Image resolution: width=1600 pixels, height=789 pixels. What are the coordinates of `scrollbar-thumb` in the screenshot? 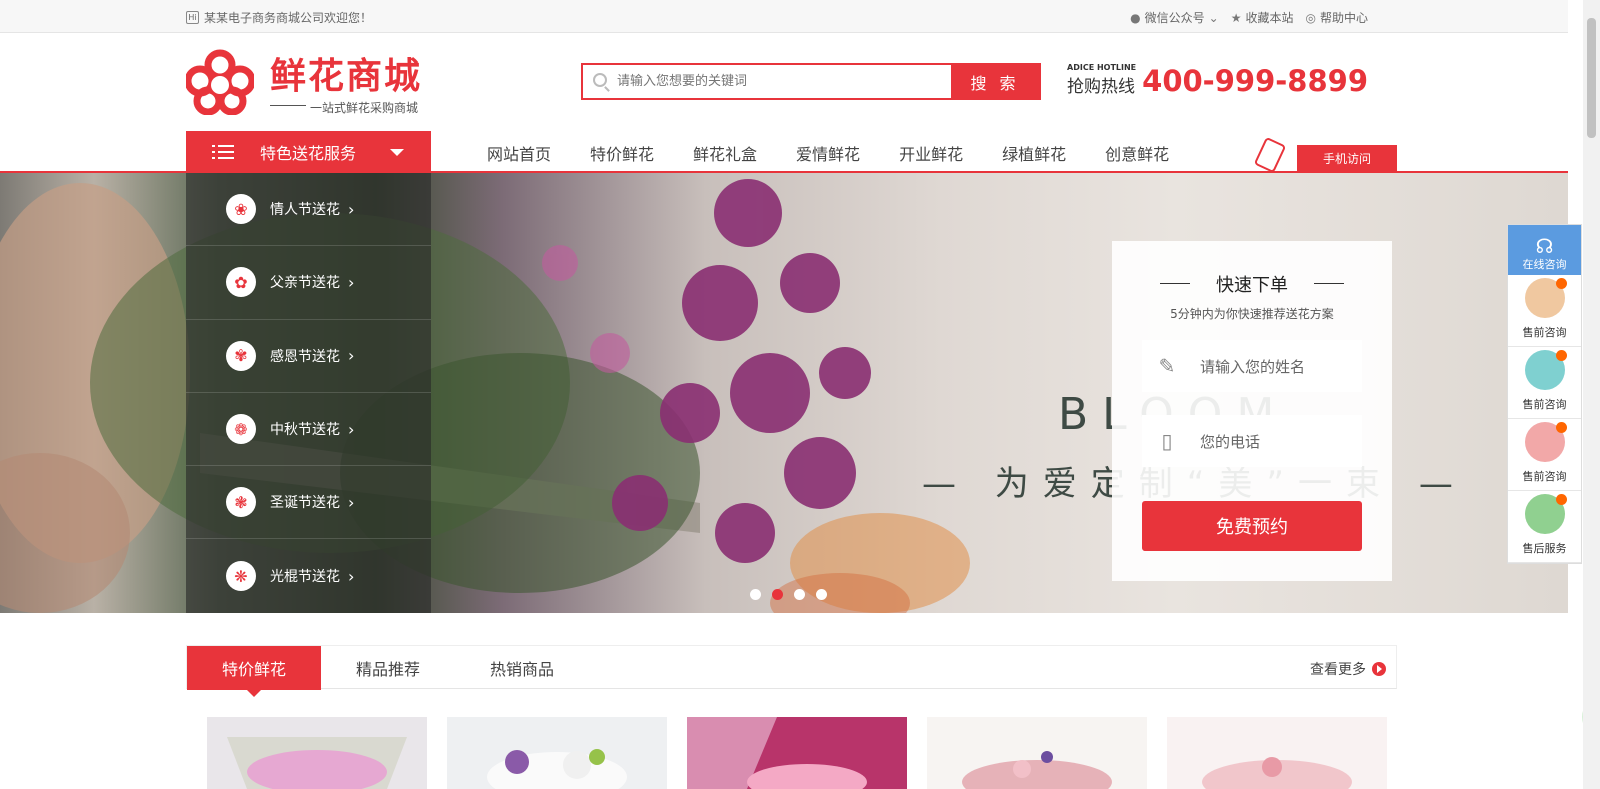 It's located at (1591, 78).